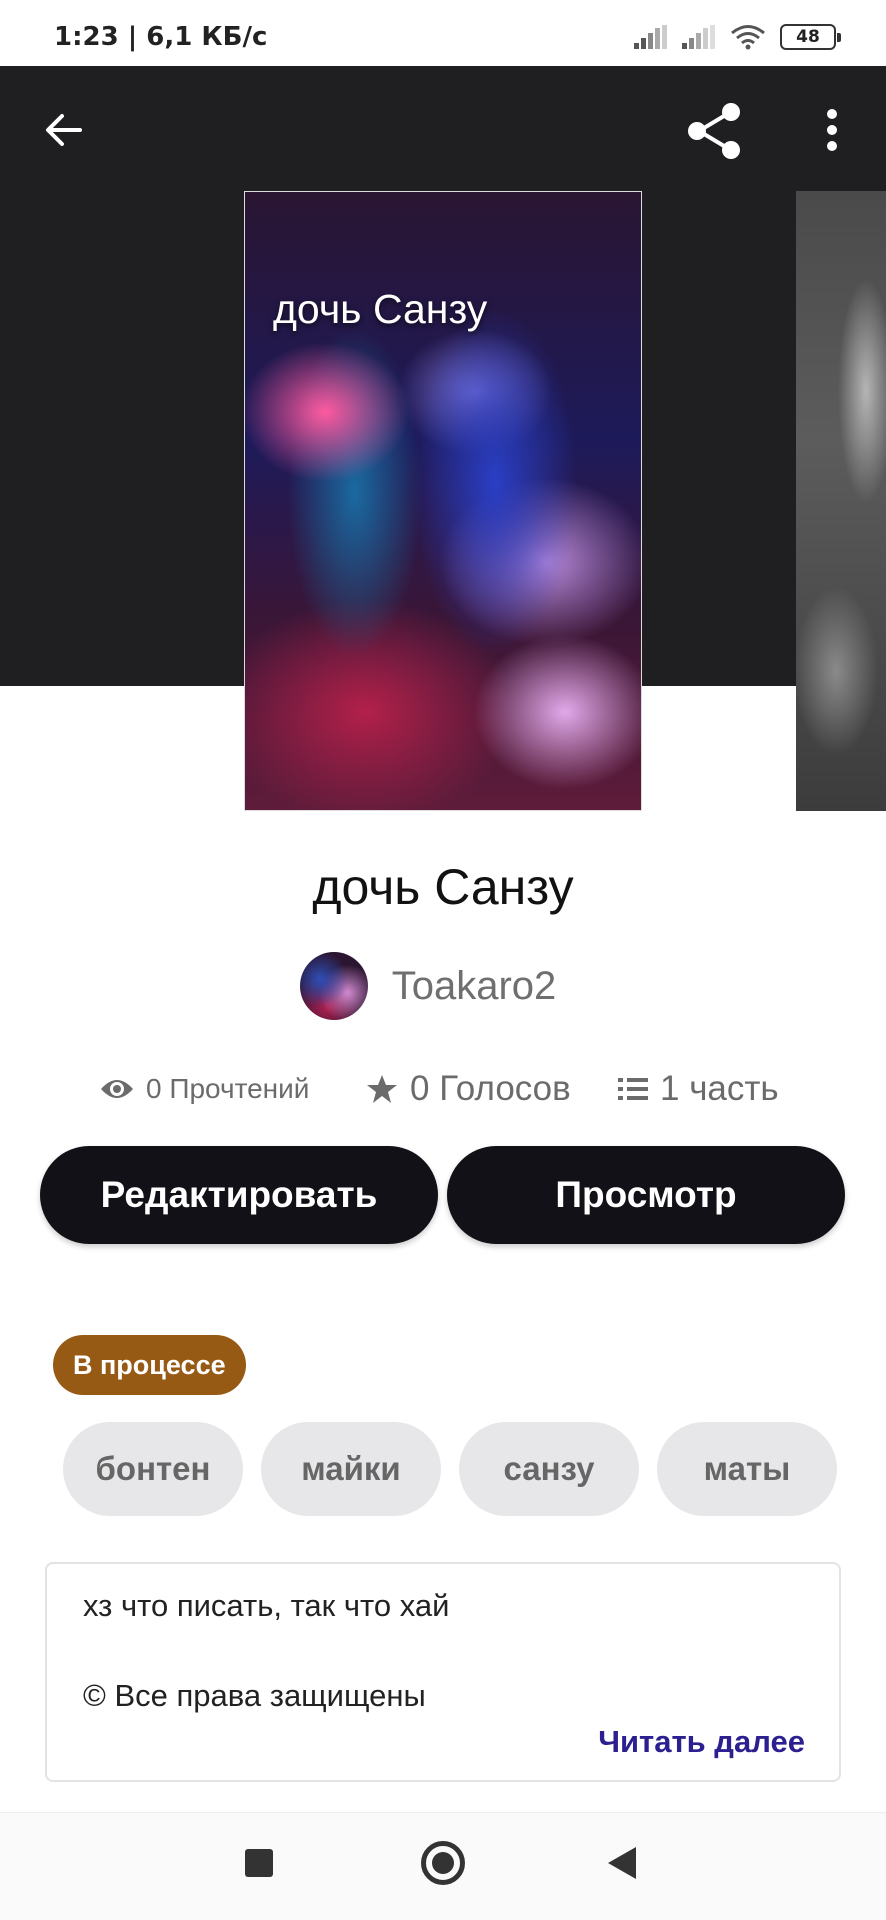  Describe the element at coordinates (701, 1742) in the screenshot. I see `read-more-link: Читать далее` at that location.